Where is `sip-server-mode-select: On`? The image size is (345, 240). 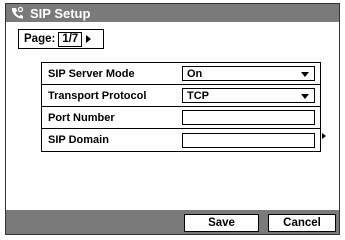 sip-server-mode-select: On is located at coordinates (248, 73).